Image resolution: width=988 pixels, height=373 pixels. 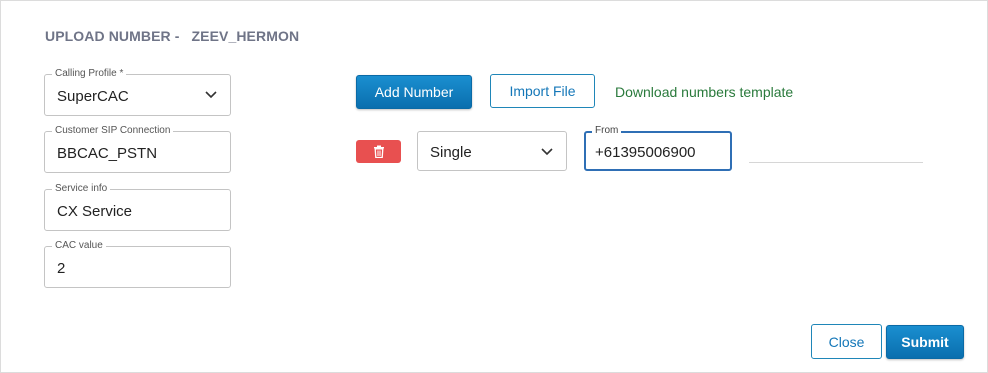 What do you see at coordinates (93, 96) in the screenshot?
I see `calling-profile-value: SuperCAC` at bounding box center [93, 96].